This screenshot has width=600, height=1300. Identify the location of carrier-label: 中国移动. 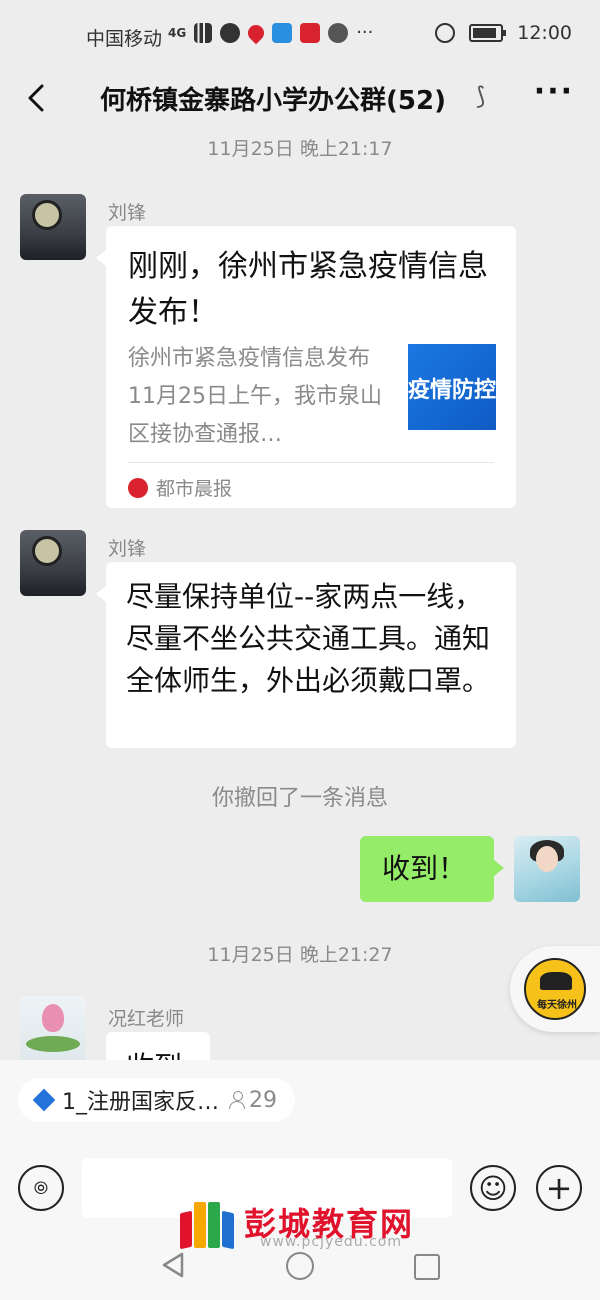
(124, 39).